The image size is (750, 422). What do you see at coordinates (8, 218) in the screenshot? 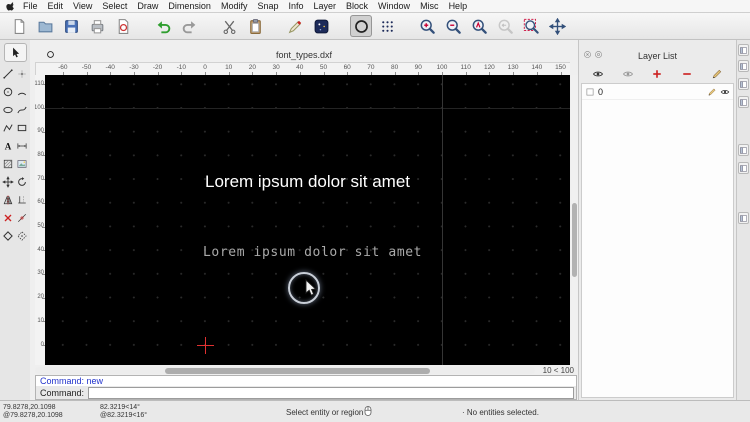
I see `tool-delete-button` at bounding box center [8, 218].